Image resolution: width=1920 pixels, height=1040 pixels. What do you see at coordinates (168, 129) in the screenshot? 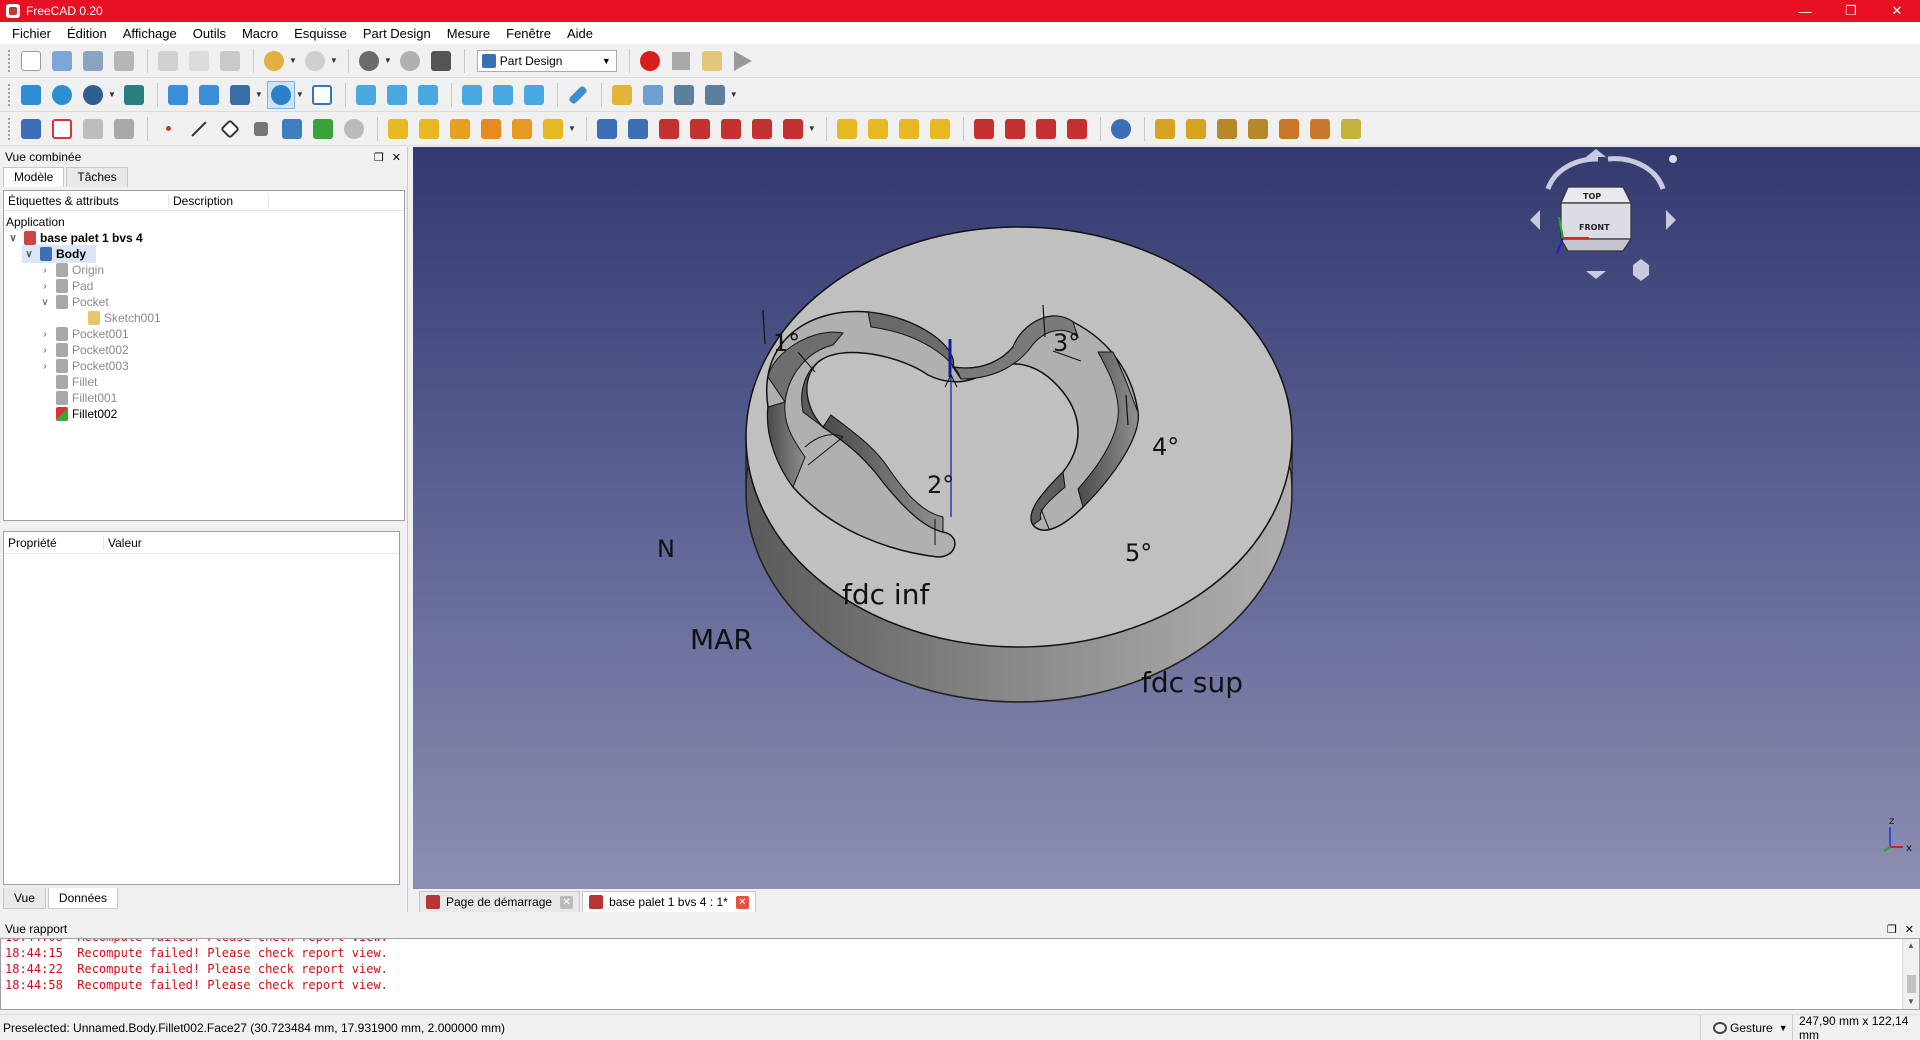
I see `datum-point-button` at bounding box center [168, 129].